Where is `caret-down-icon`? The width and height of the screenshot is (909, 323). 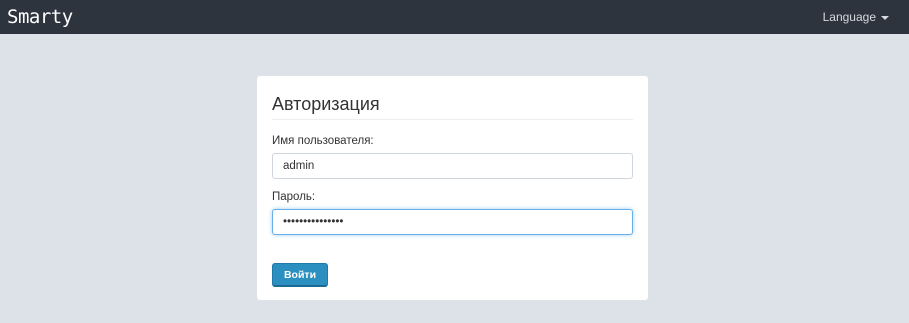
caret-down-icon is located at coordinates (885, 17).